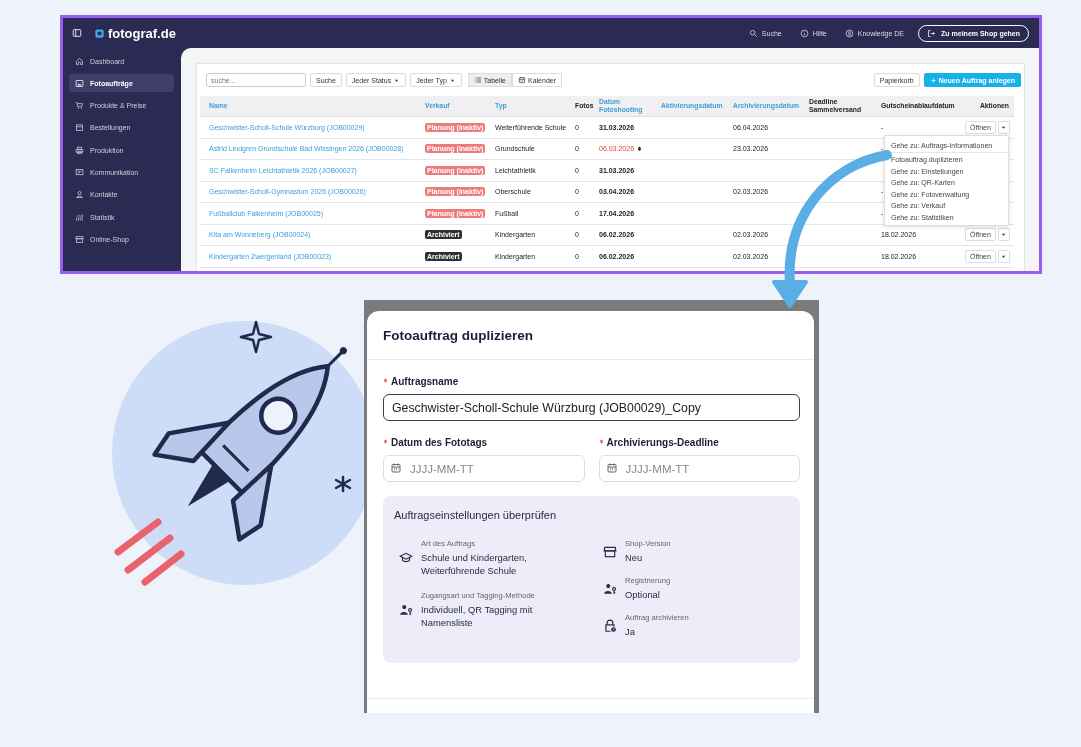  What do you see at coordinates (630, 631) in the screenshot?
I see `setting-value: Ja` at bounding box center [630, 631].